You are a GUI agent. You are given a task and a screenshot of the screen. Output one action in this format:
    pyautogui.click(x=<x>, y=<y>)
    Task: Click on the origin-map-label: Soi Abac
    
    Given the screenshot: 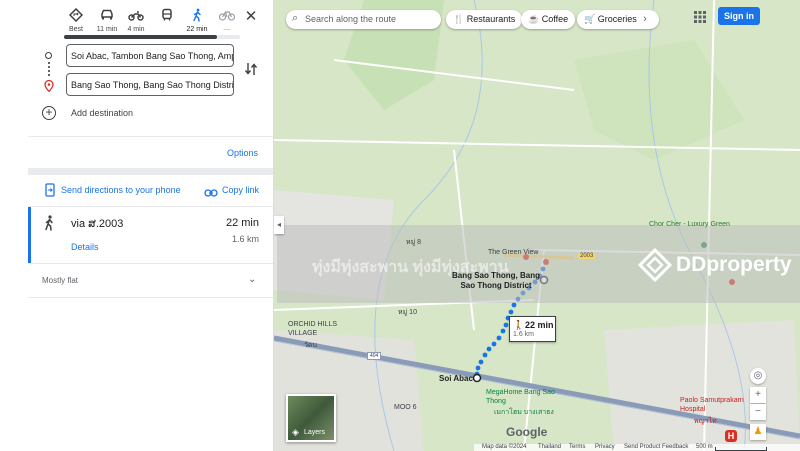 What is the action you would take?
    pyautogui.click(x=456, y=378)
    